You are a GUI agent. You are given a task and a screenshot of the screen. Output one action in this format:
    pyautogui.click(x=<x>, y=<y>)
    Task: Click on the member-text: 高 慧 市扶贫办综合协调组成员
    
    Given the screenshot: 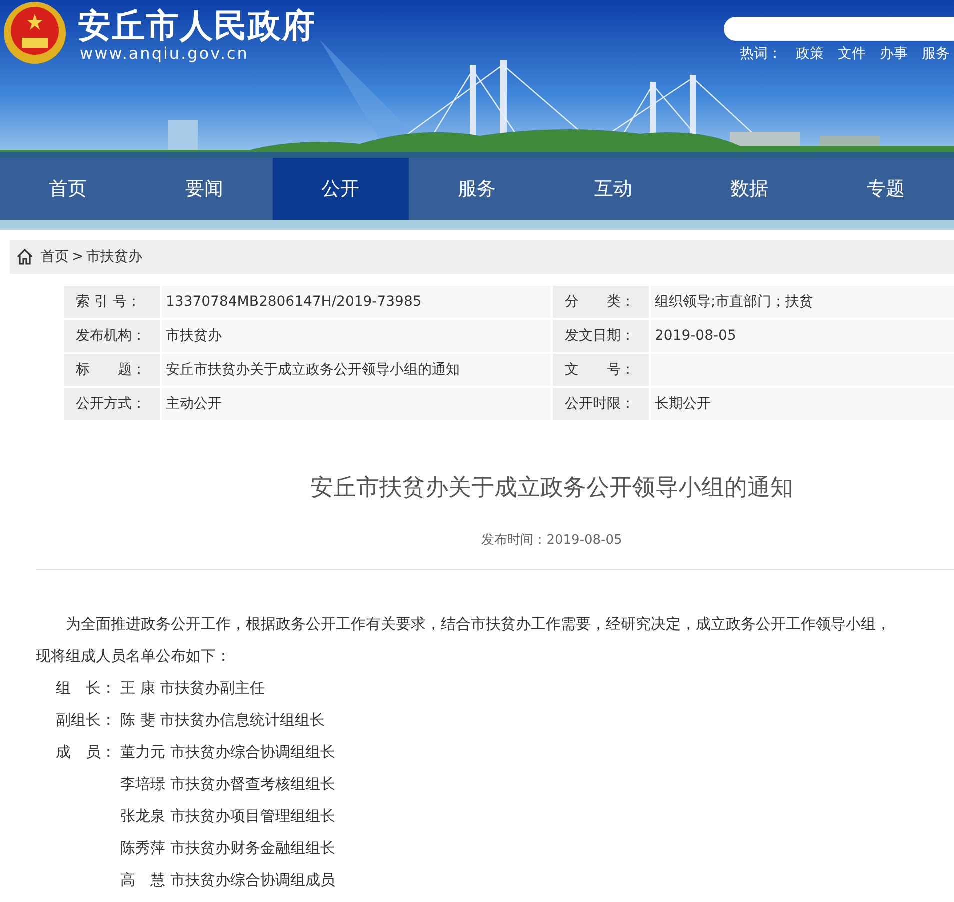 What is the action you would take?
    pyautogui.click(x=228, y=880)
    